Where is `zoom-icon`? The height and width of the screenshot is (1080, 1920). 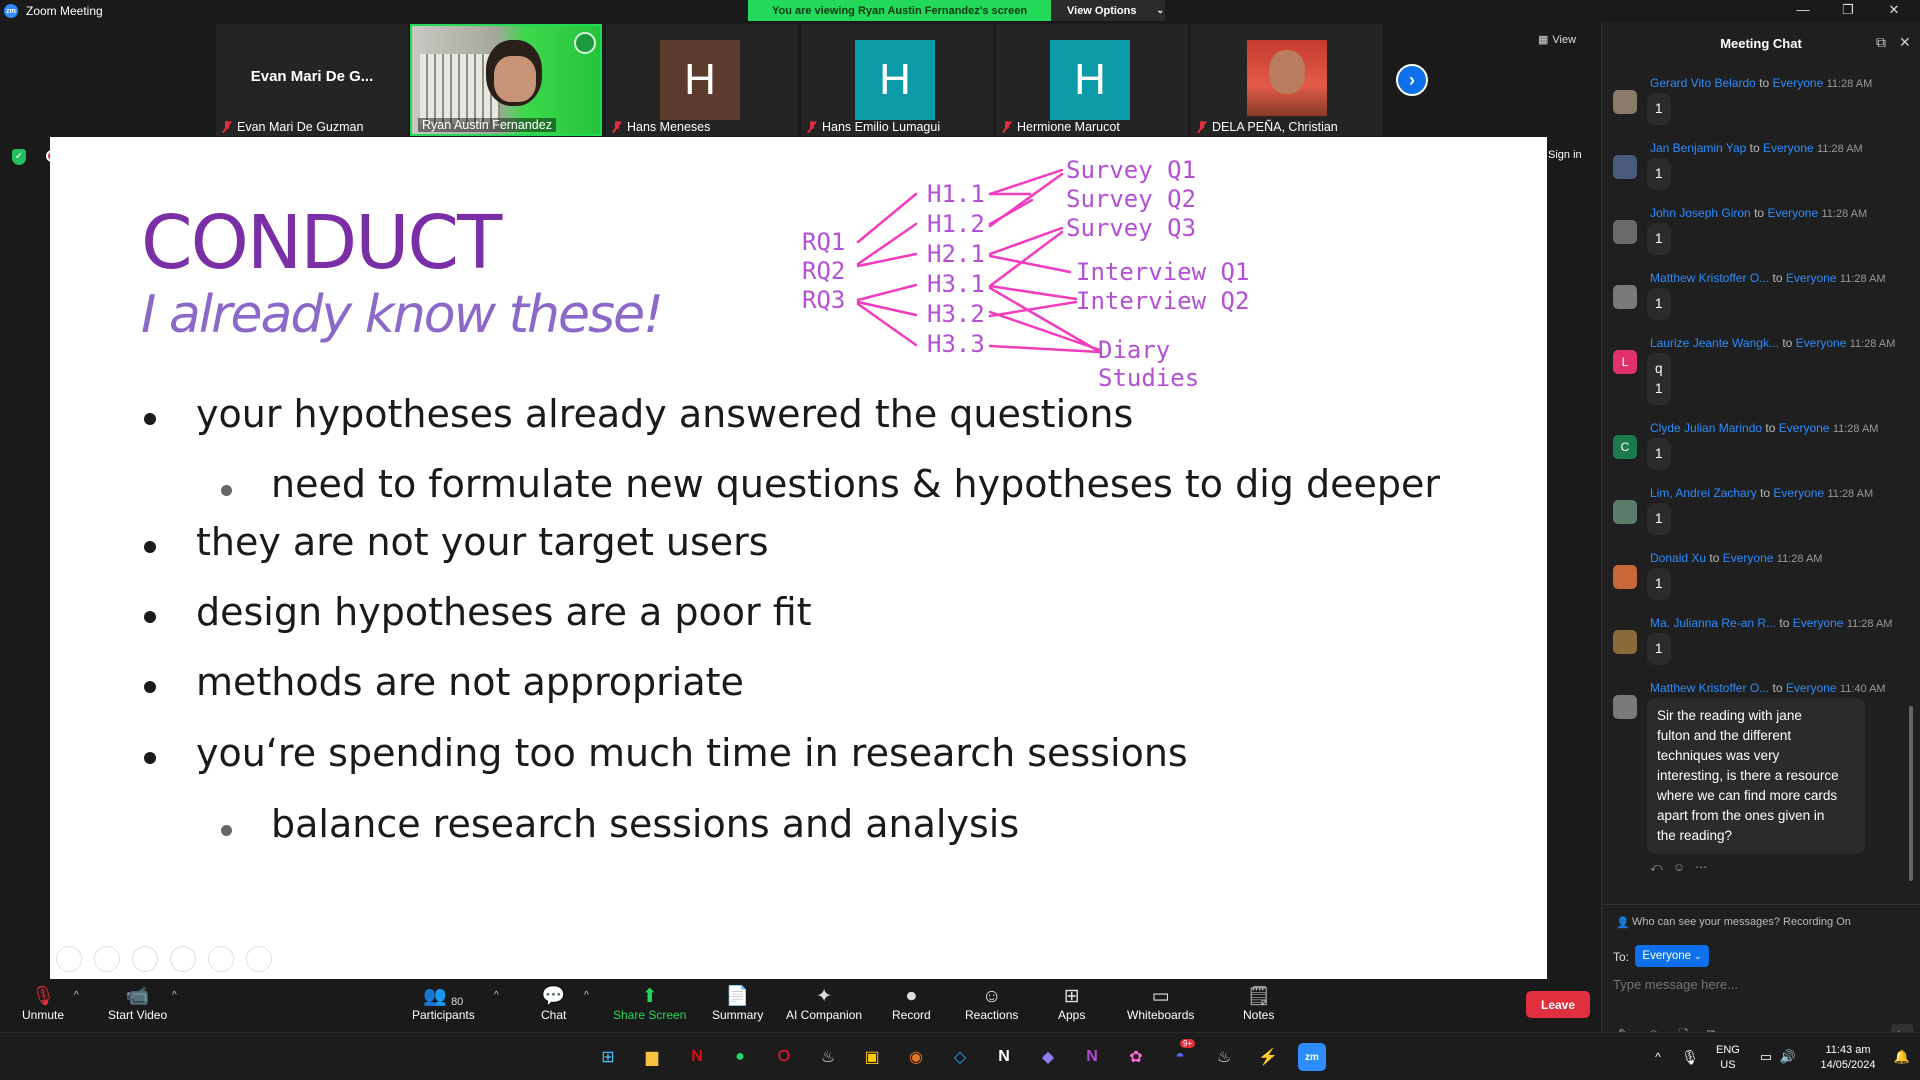
zoom-icon is located at coordinates (221, 959).